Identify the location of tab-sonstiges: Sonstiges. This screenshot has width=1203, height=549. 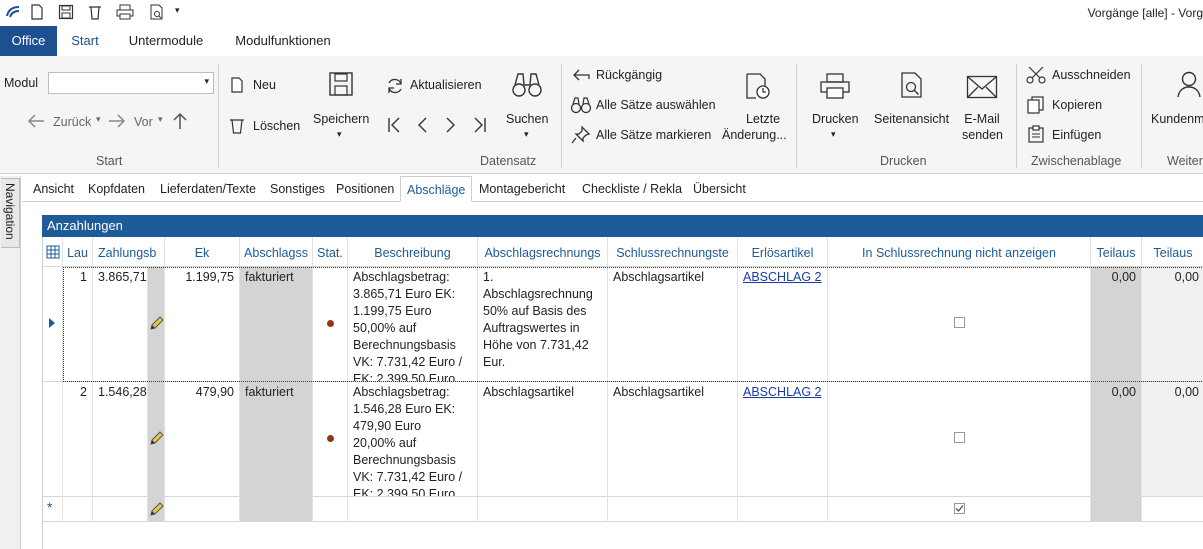
(297, 189).